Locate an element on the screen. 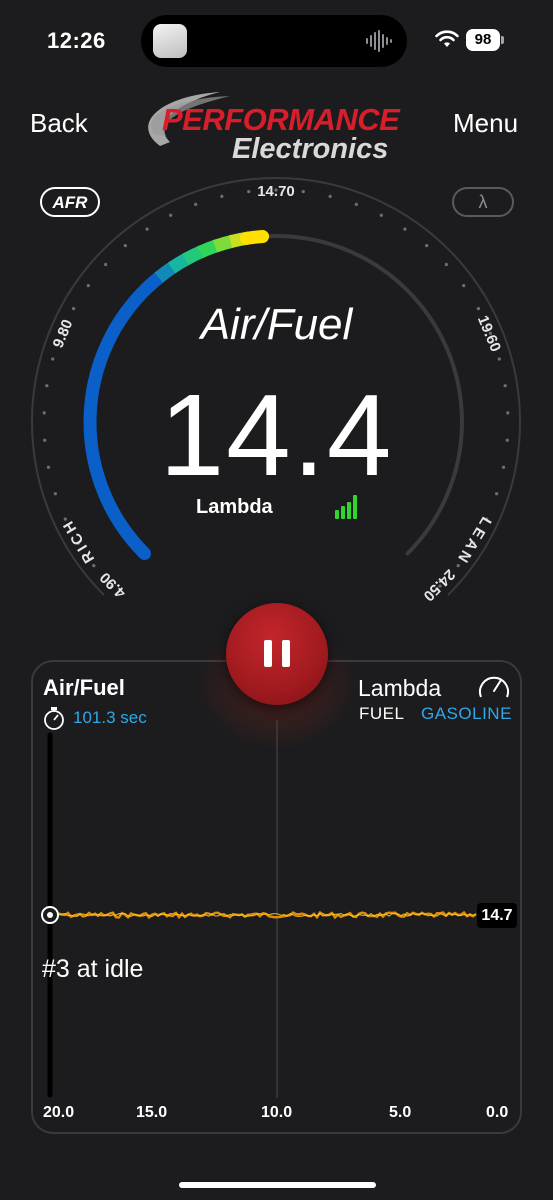  pause-icon-bar is located at coordinates (286, 653).